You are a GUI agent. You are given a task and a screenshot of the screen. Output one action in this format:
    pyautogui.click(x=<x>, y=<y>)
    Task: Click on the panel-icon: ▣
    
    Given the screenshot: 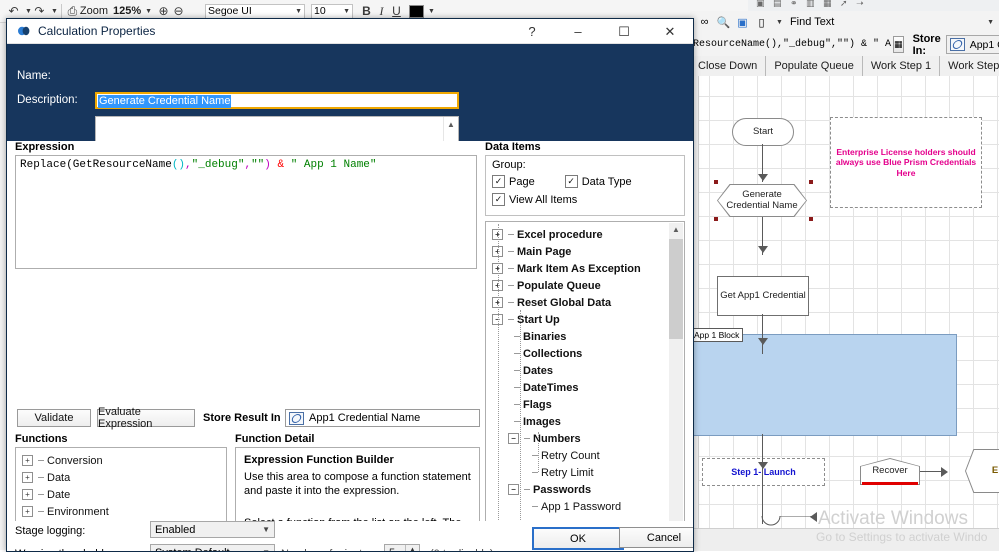 What is the action you would take?
    pyautogui.click(x=742, y=22)
    